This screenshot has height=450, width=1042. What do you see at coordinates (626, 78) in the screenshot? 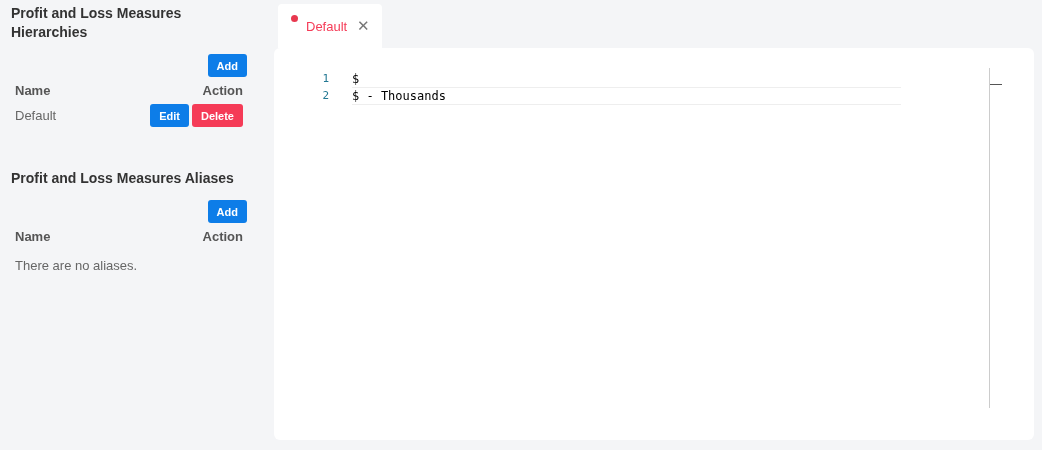
I see `code-line: $` at bounding box center [626, 78].